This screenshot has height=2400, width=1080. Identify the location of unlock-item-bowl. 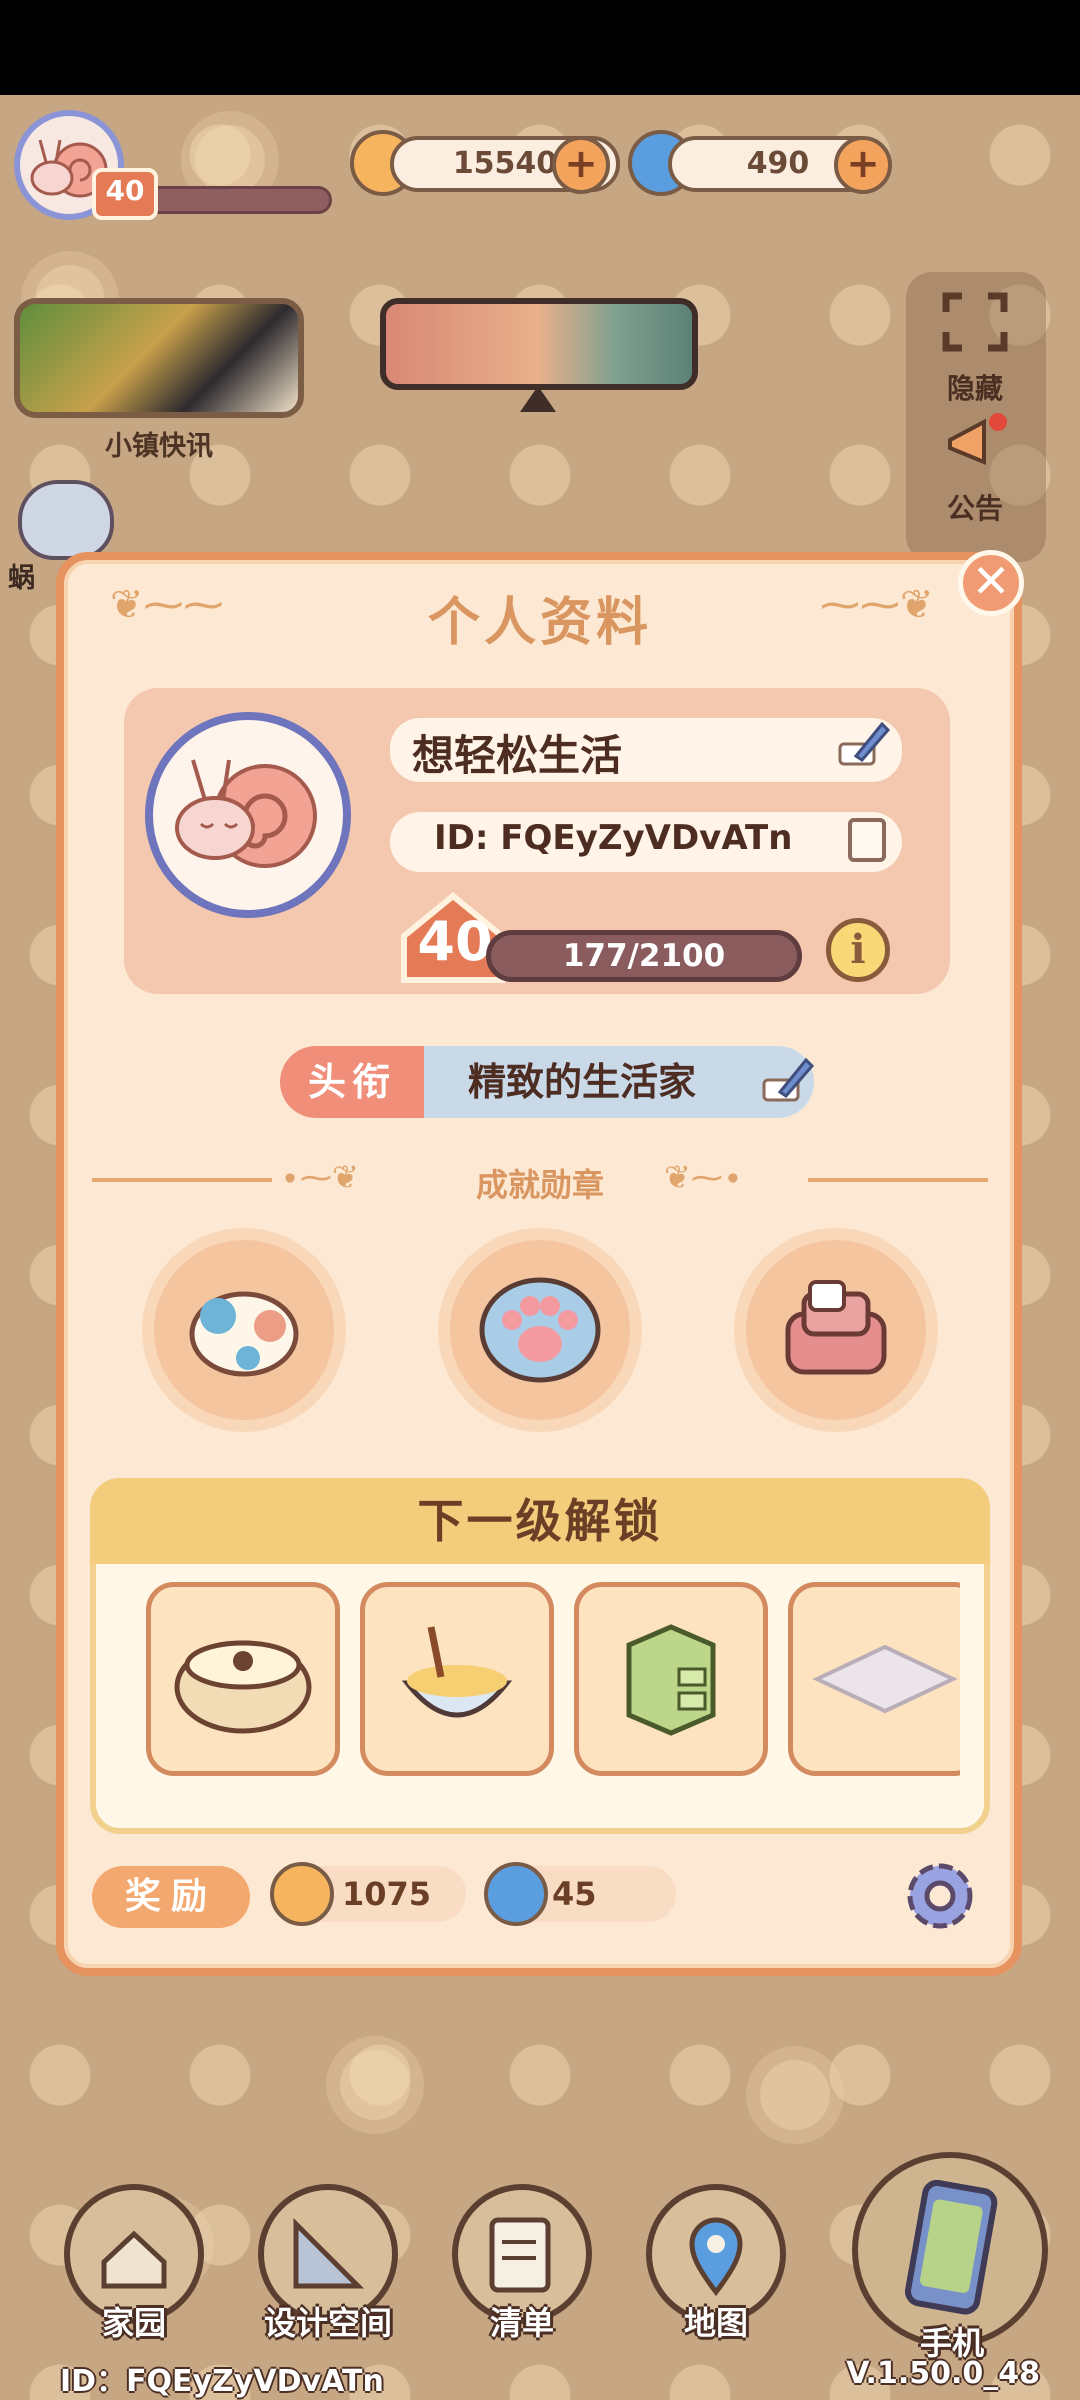
(457, 1679).